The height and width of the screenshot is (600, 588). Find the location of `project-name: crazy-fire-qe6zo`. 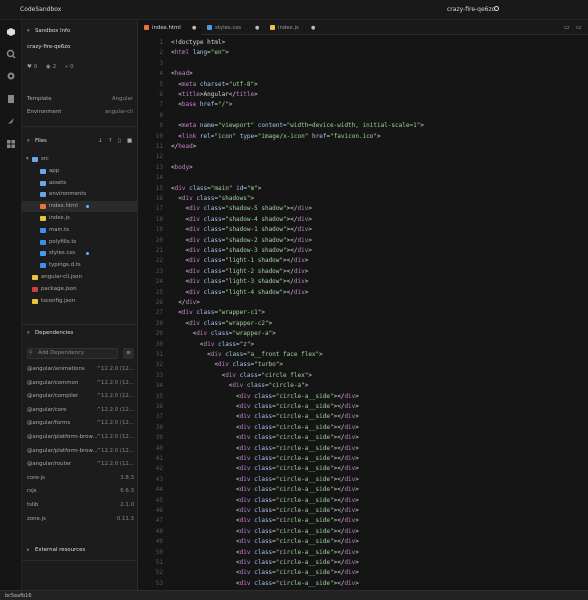

project-name: crazy-fire-qe6zo is located at coordinates (471, 9).